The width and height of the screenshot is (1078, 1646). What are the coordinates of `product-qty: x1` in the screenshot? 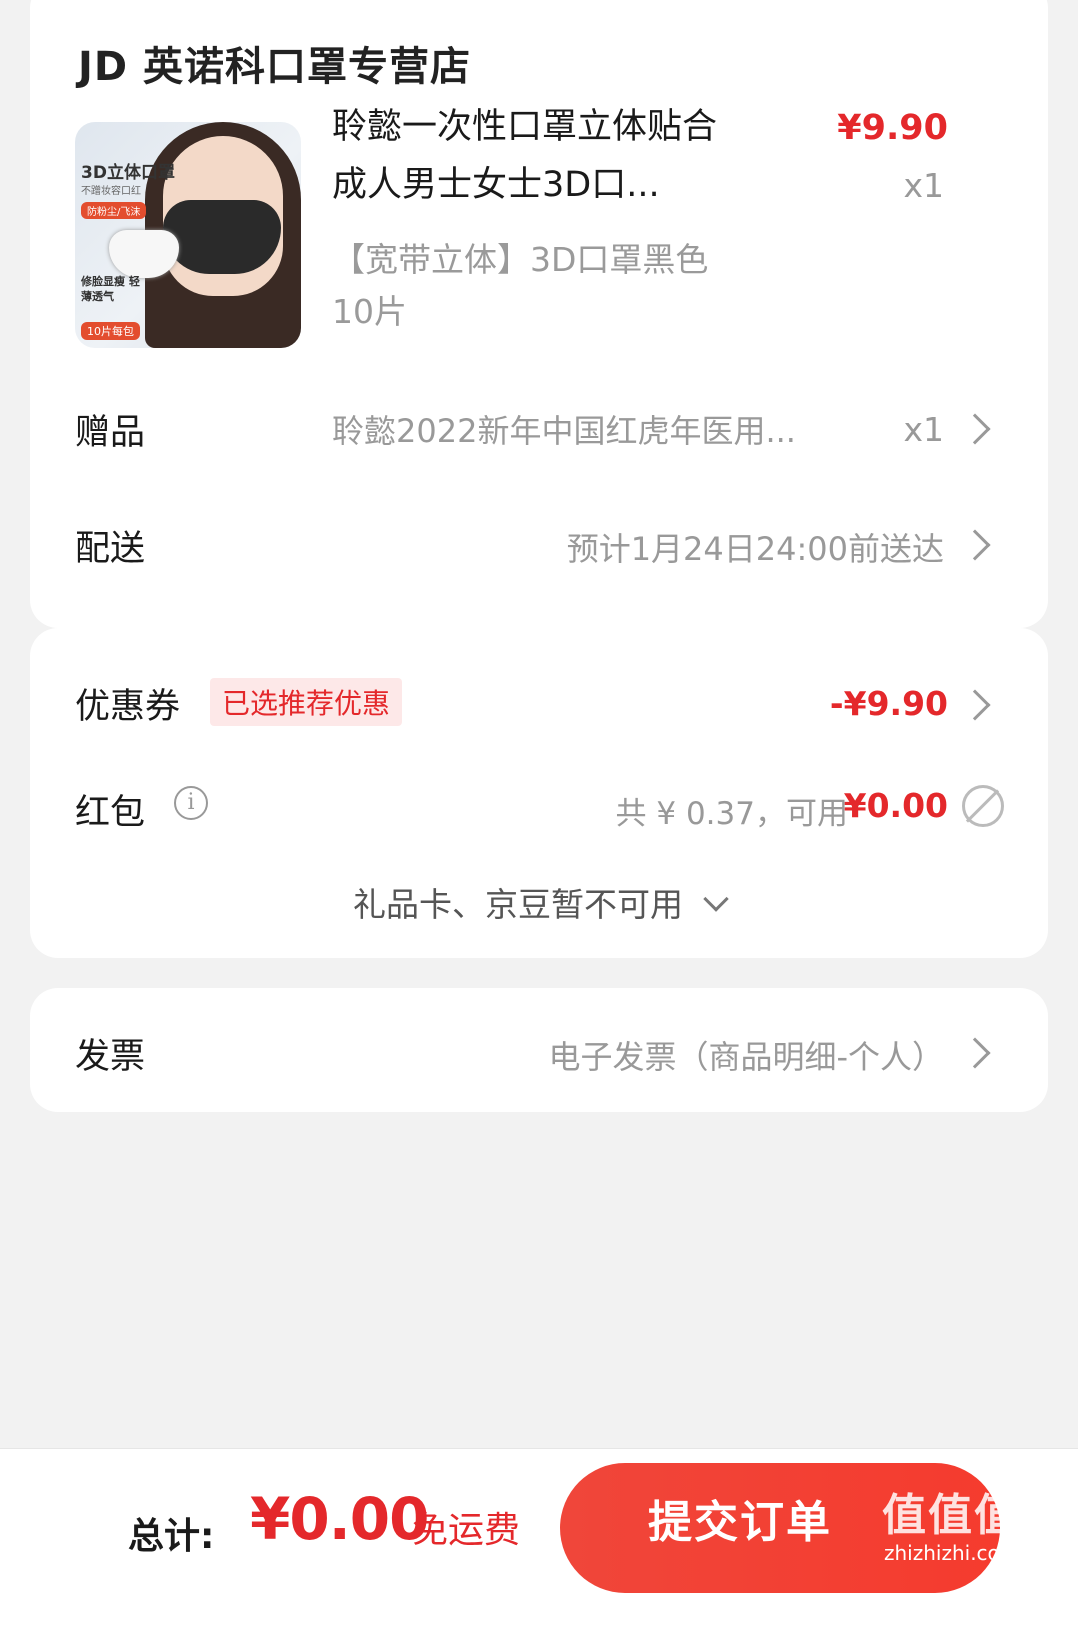 It's located at (923, 185).